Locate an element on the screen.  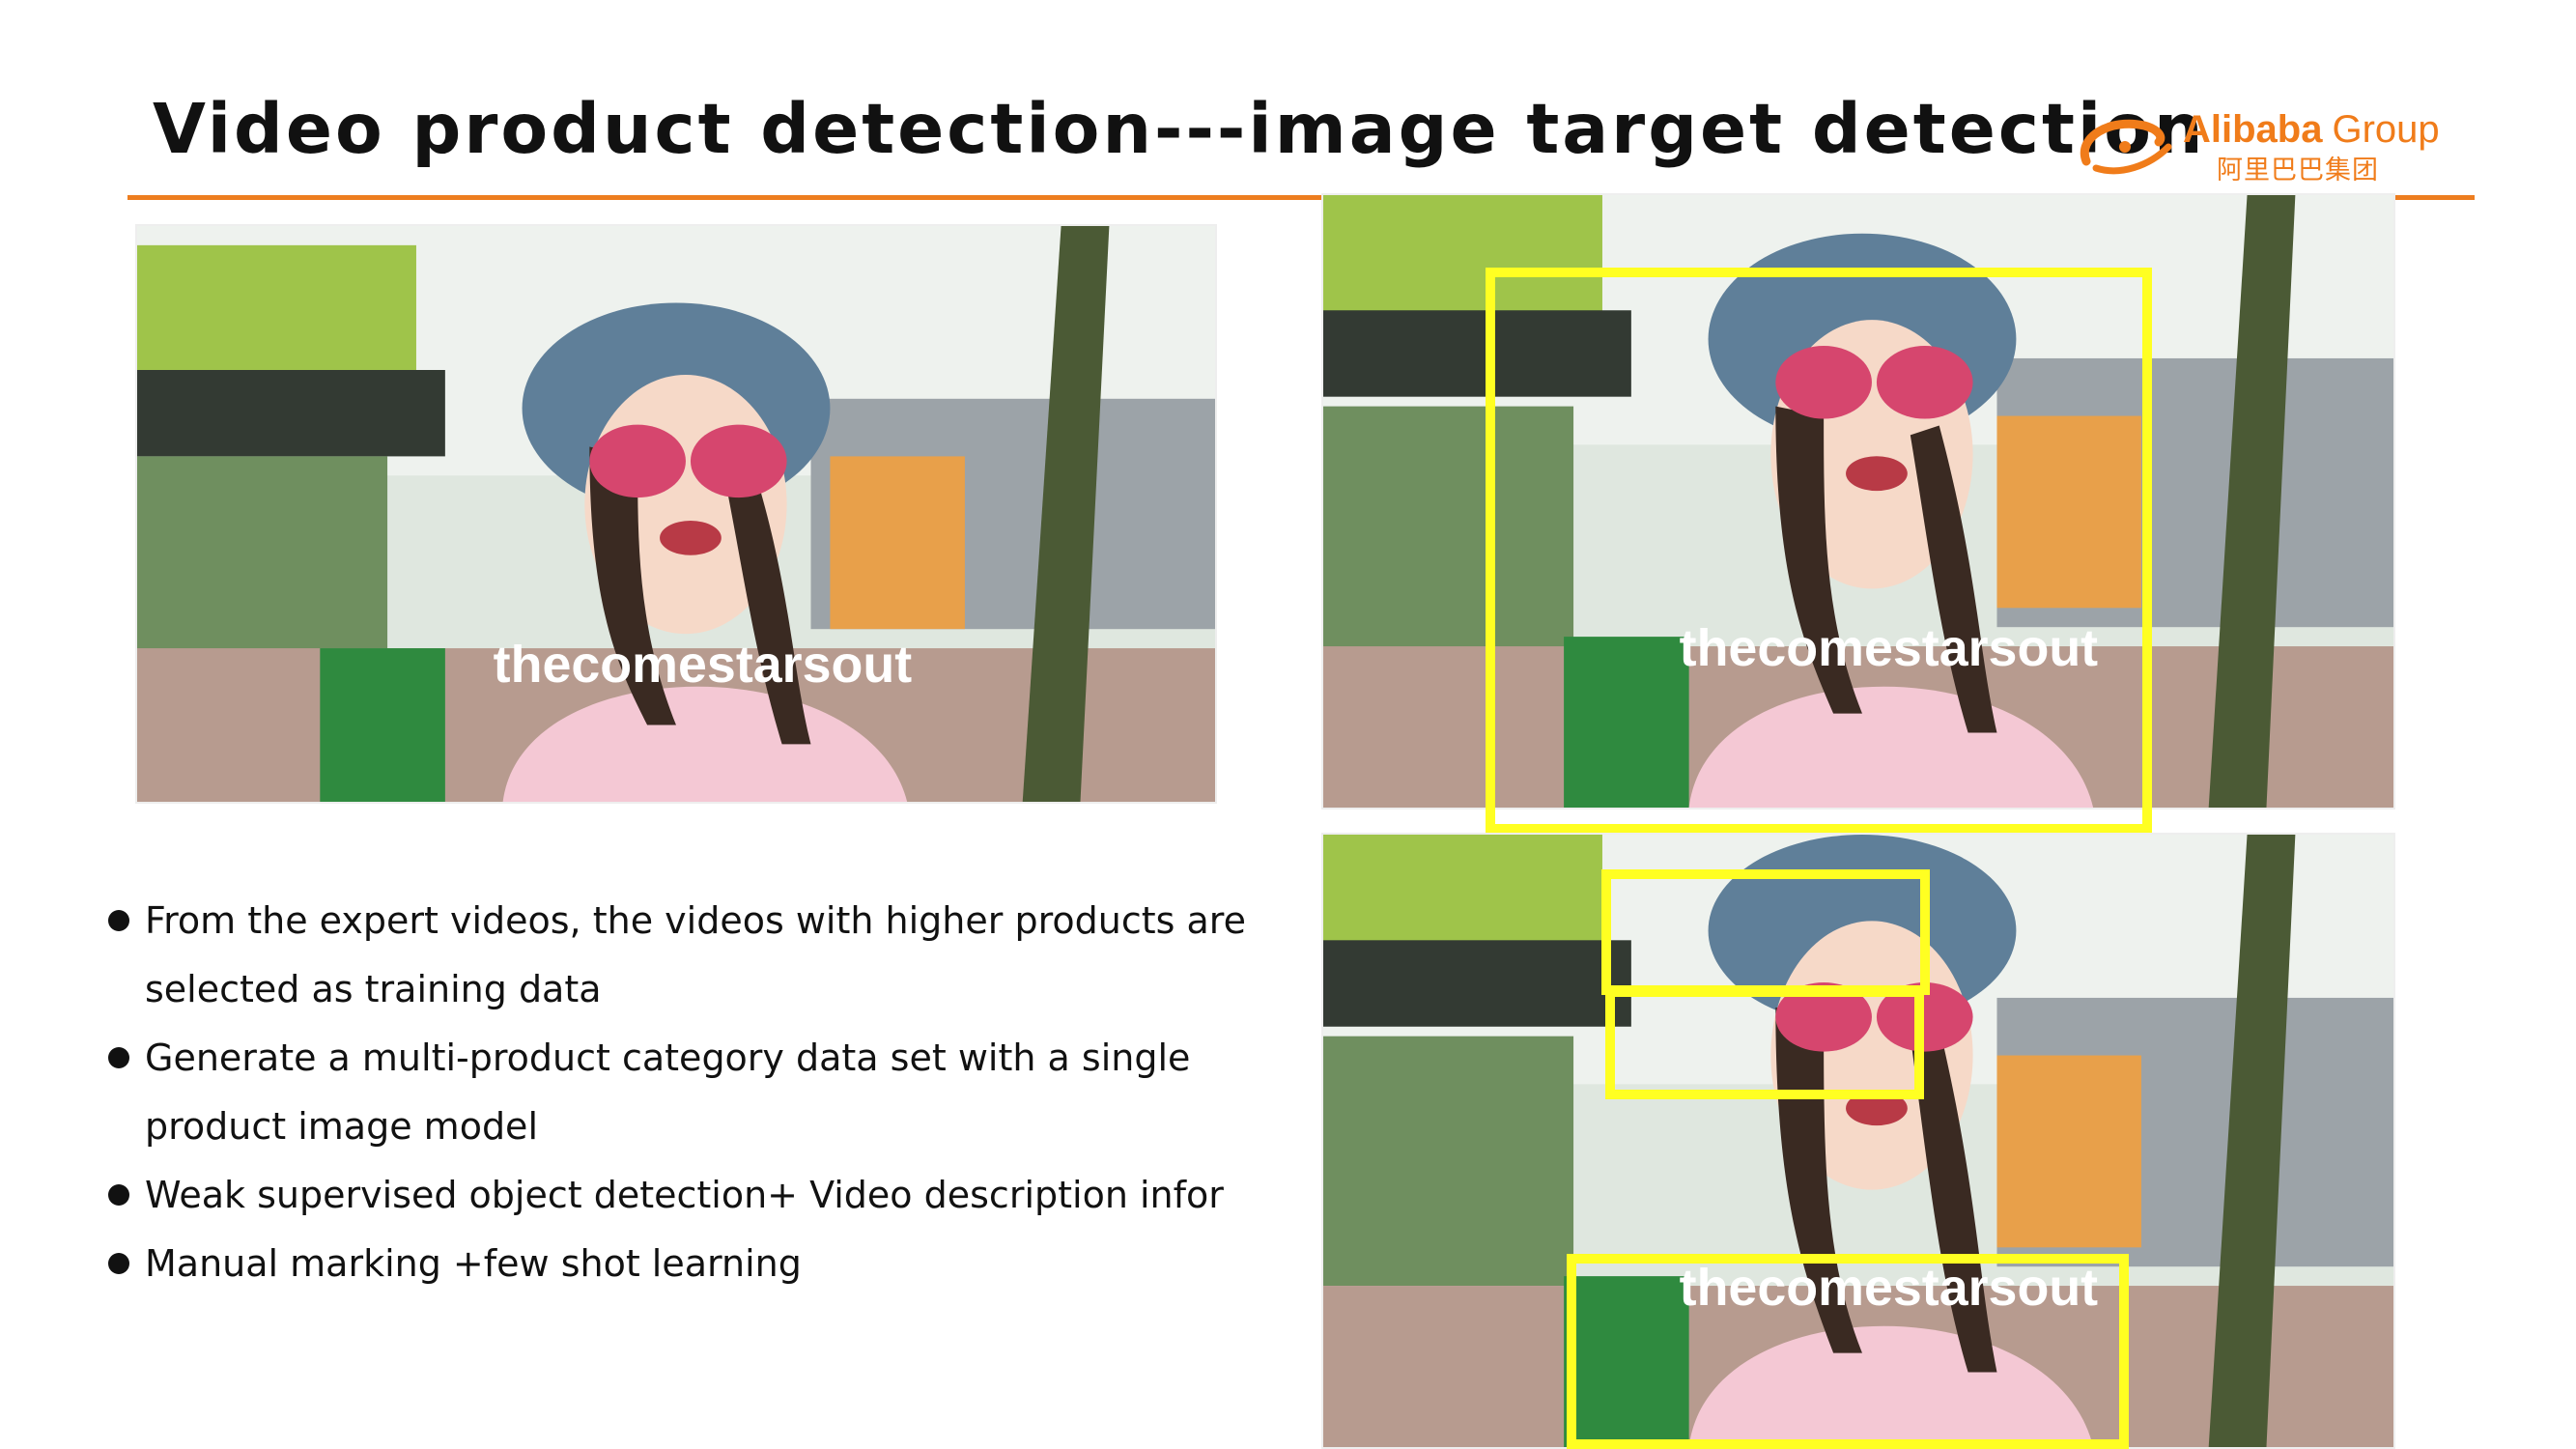
logo-group: Group is located at coordinates (2386, 129).